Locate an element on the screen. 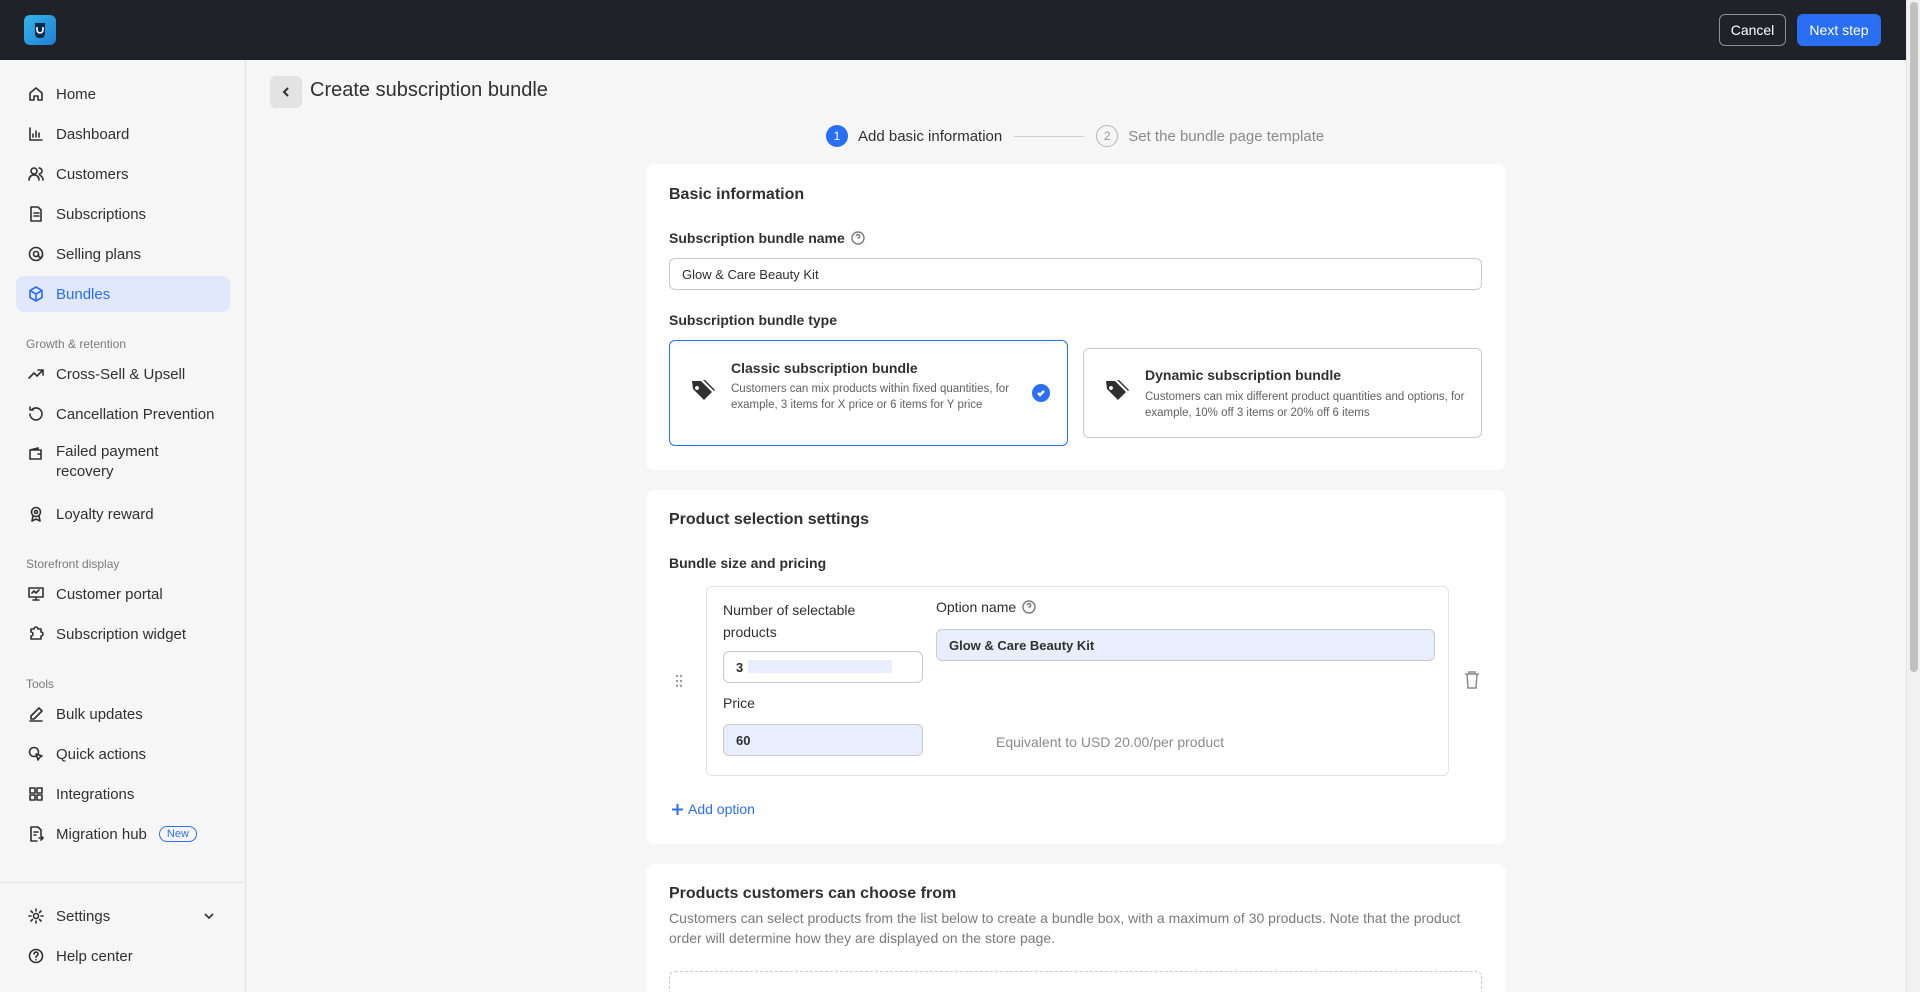 This screenshot has height=992, width=1920. sidebar-item-cancellation-prevention: Cancellation Prevention is located at coordinates (123, 414).